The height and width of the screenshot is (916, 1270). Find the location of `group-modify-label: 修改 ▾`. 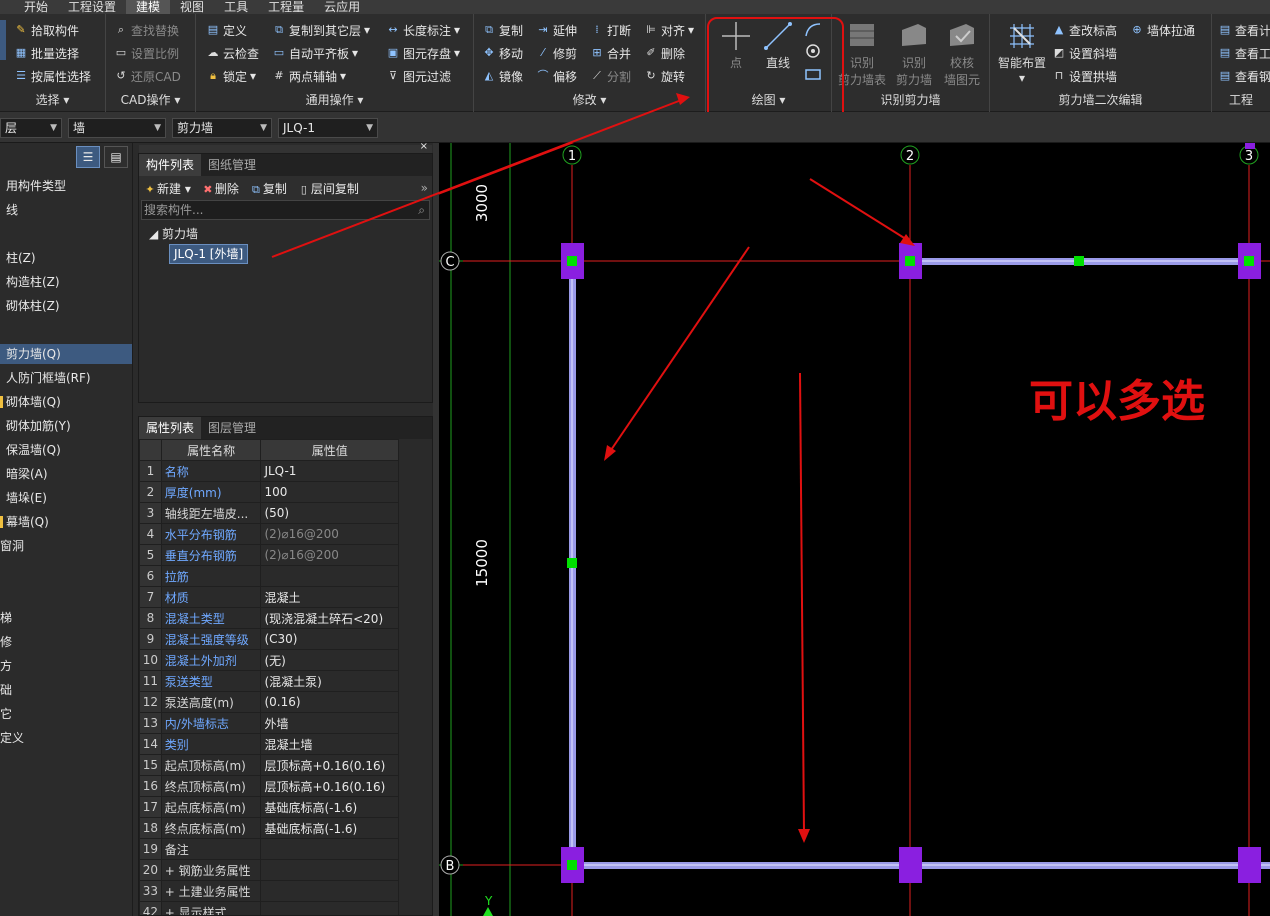

group-modify-label: 修改 ▾ is located at coordinates (589, 99).